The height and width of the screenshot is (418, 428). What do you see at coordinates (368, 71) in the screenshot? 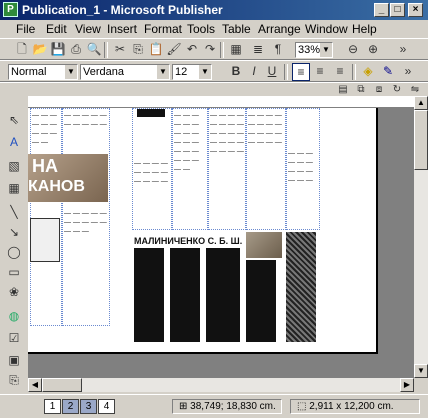
I see `fill-color-icon: ◈` at bounding box center [368, 71].